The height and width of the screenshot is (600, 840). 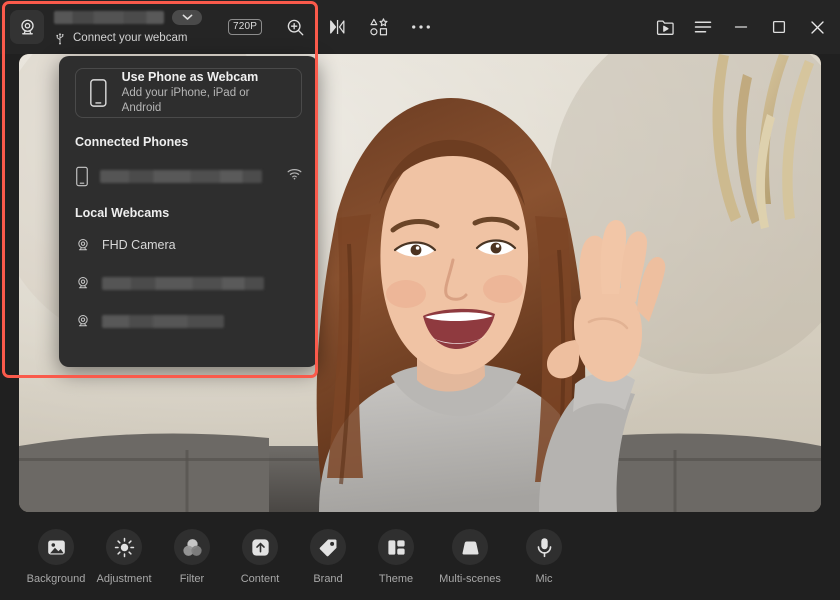 I want to click on zoom-in-button, so click(x=295, y=27).